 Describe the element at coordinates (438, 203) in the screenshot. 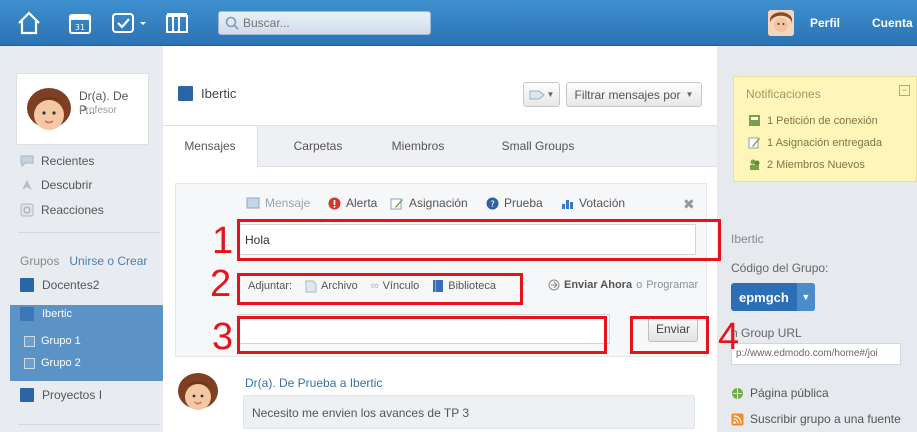

I see `type-label: Asignación` at that location.